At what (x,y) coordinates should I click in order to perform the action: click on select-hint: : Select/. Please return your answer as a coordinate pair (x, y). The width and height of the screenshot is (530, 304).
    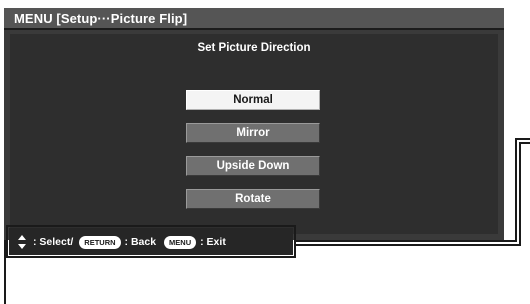
    Looking at the image, I should click on (53, 242).